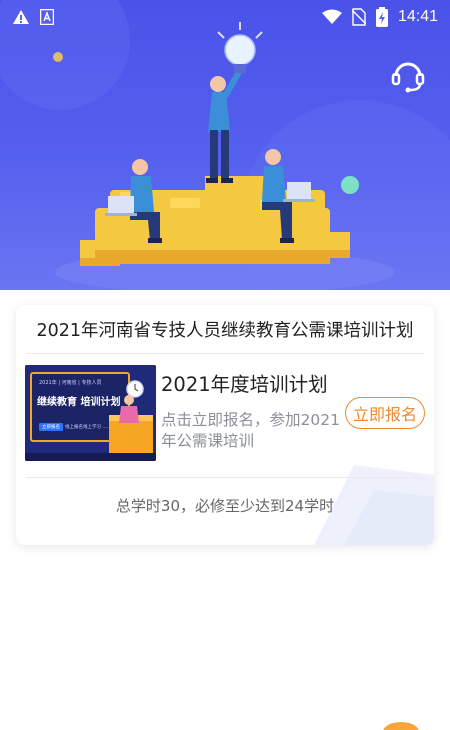  I want to click on status-right: 14:41, so click(379, 17).